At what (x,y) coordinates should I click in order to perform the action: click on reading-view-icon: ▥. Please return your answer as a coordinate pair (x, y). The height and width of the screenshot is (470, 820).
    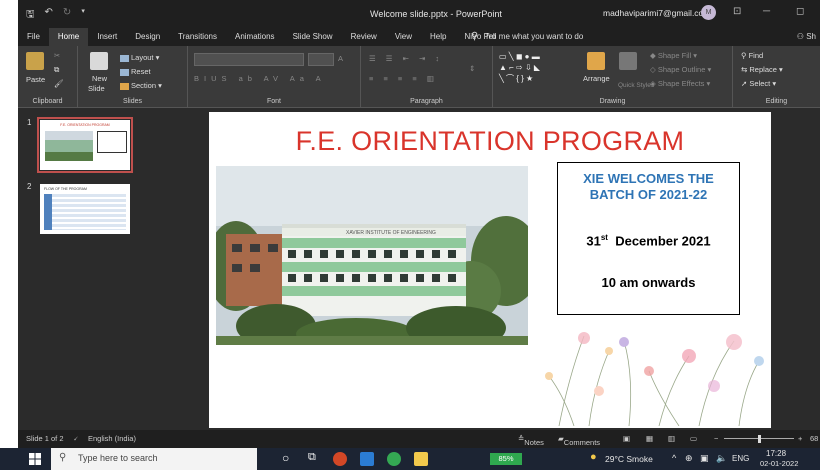
    Looking at the image, I should click on (671, 438).